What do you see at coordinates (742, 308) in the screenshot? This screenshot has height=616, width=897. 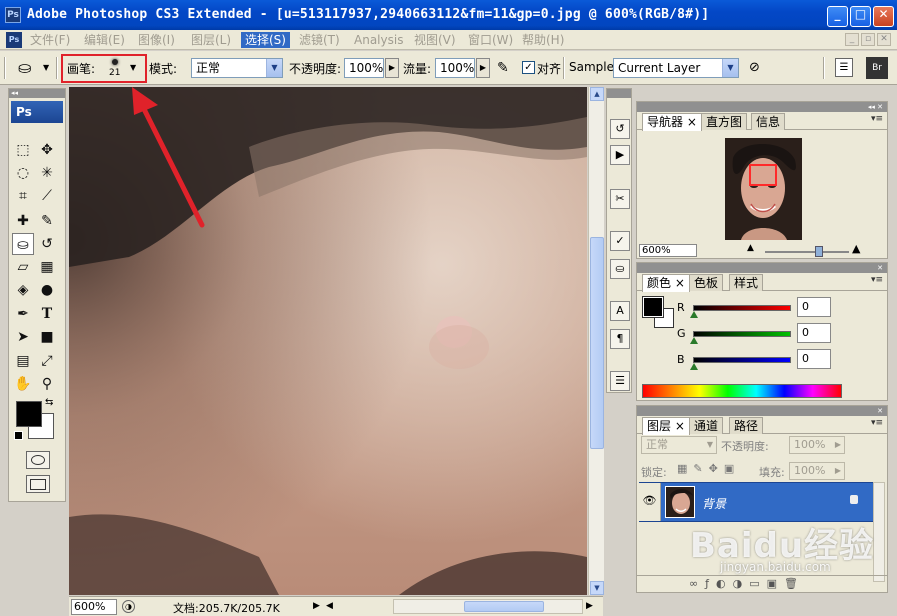 I see `red-slider` at bounding box center [742, 308].